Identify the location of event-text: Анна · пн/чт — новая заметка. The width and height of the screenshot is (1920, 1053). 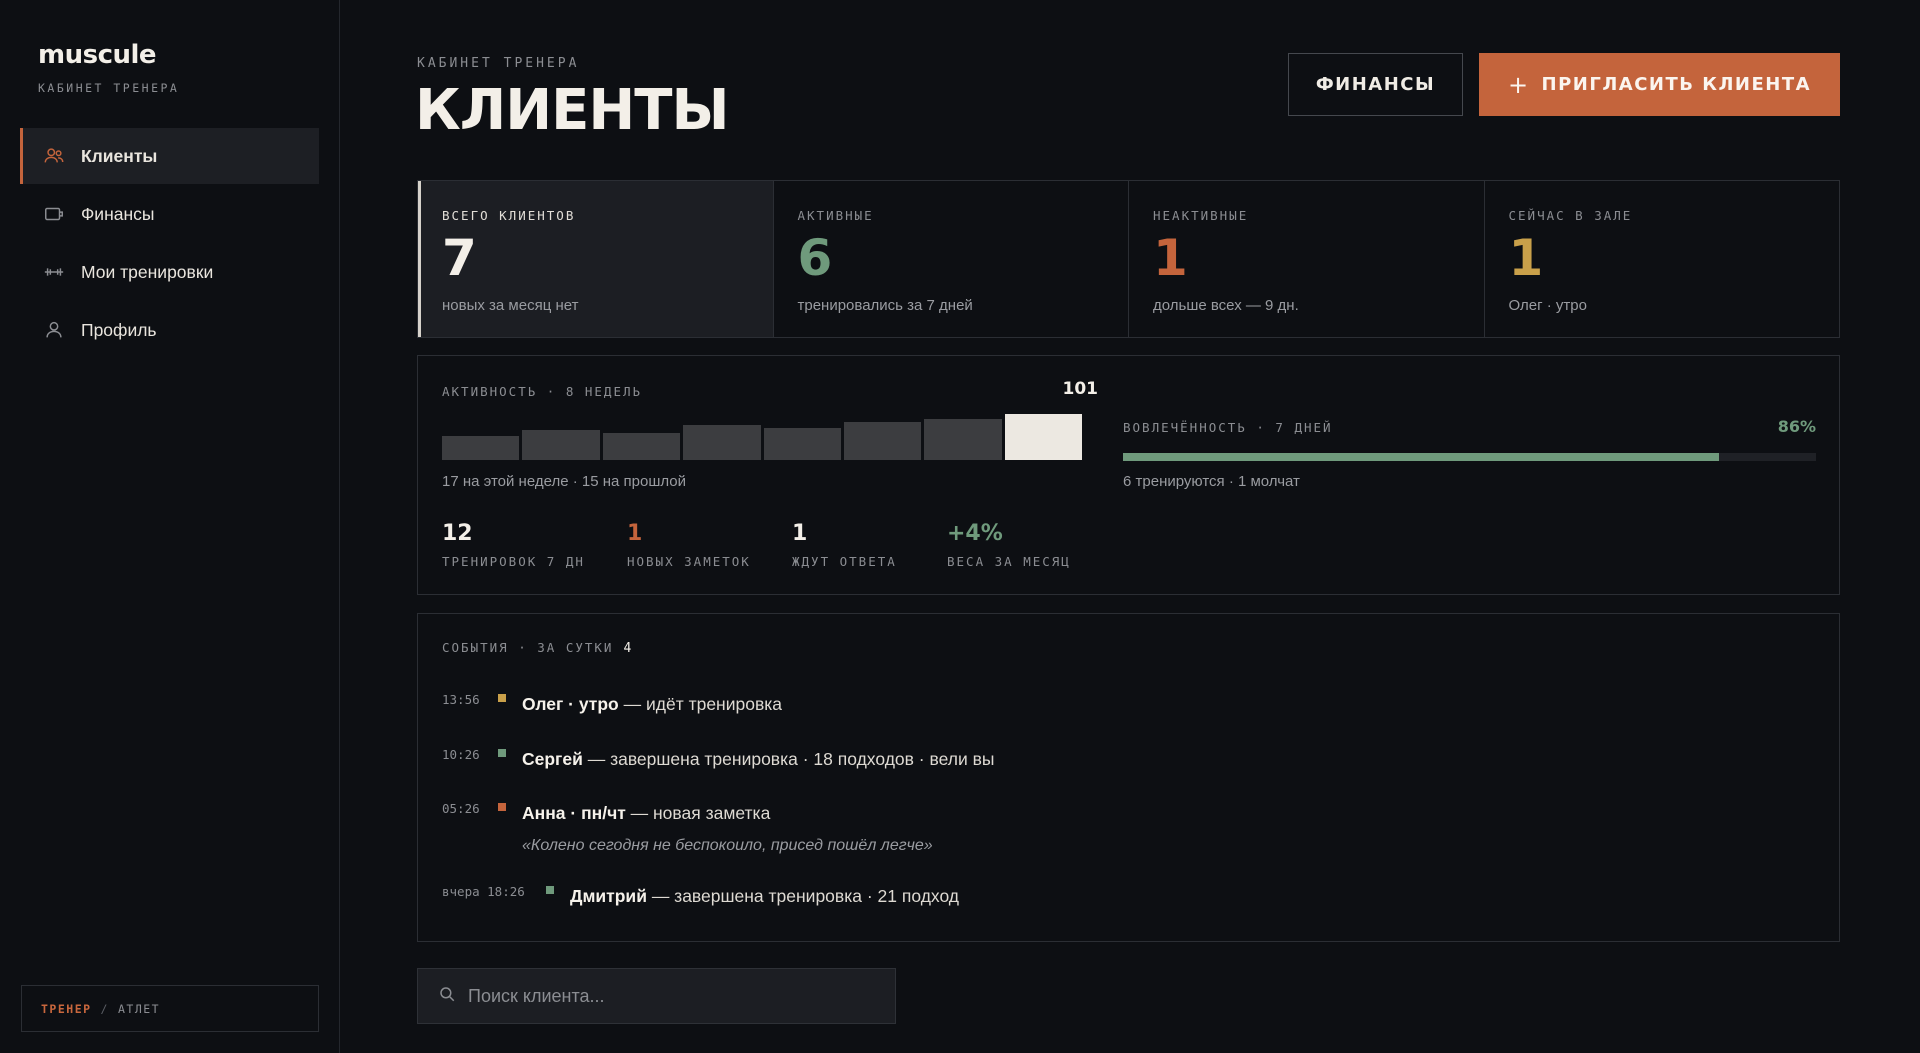
(646, 813).